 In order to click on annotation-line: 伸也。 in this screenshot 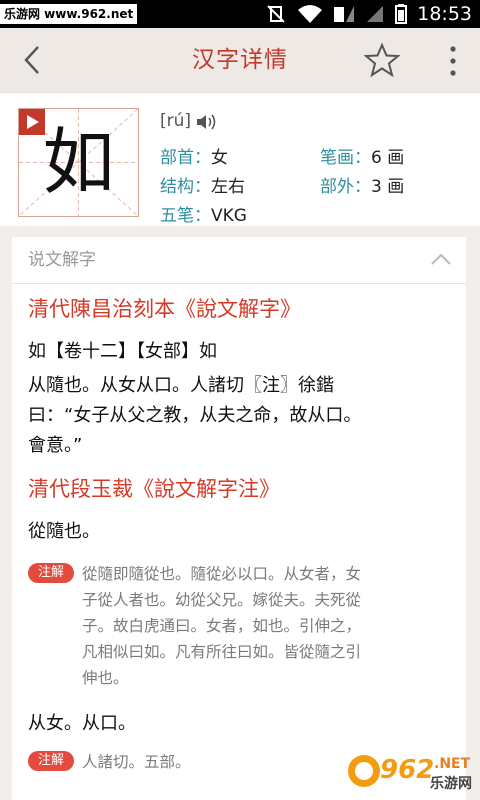, I will do `click(105, 678)`.